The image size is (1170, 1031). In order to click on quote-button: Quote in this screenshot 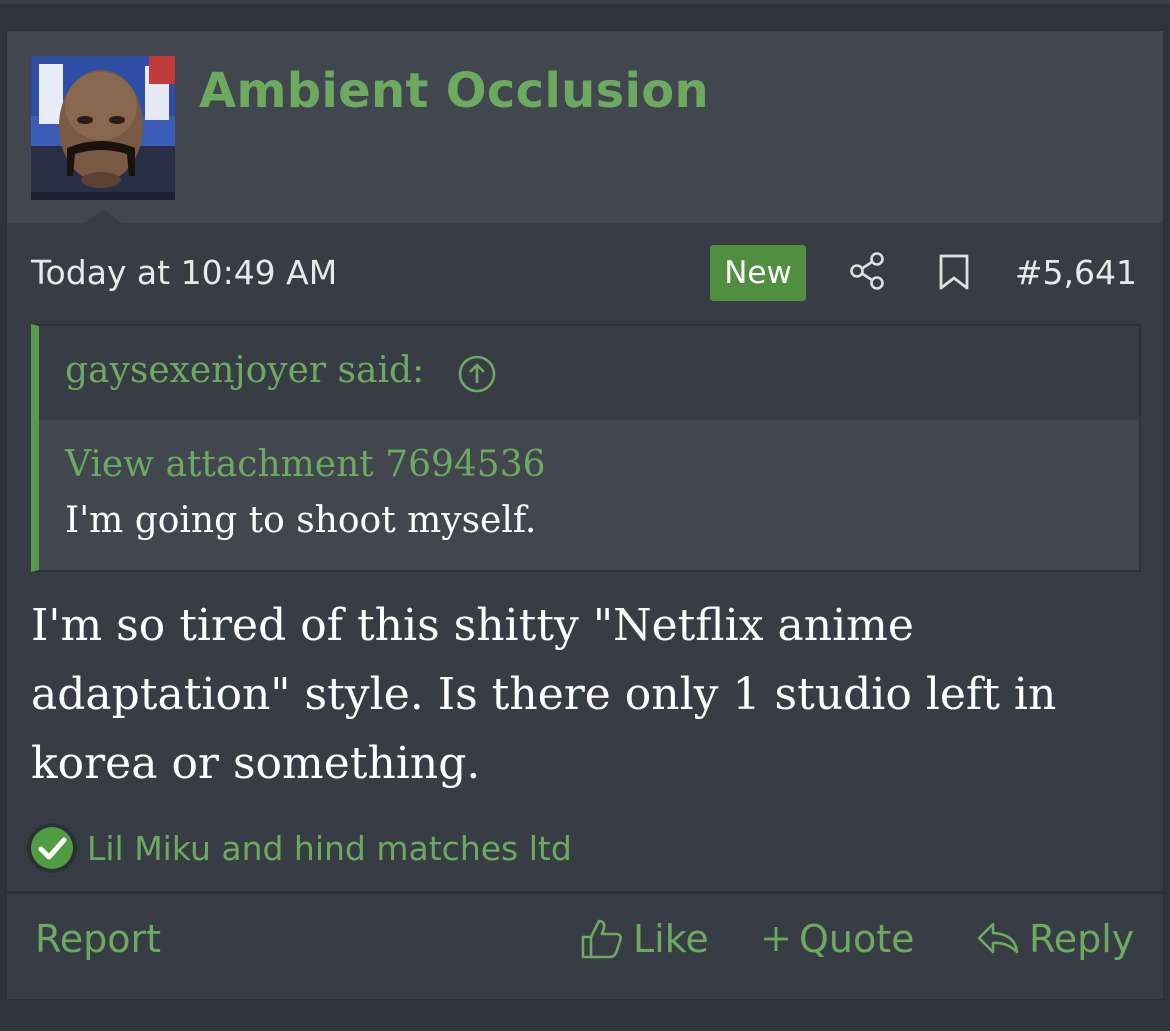, I will do `click(838, 939)`.